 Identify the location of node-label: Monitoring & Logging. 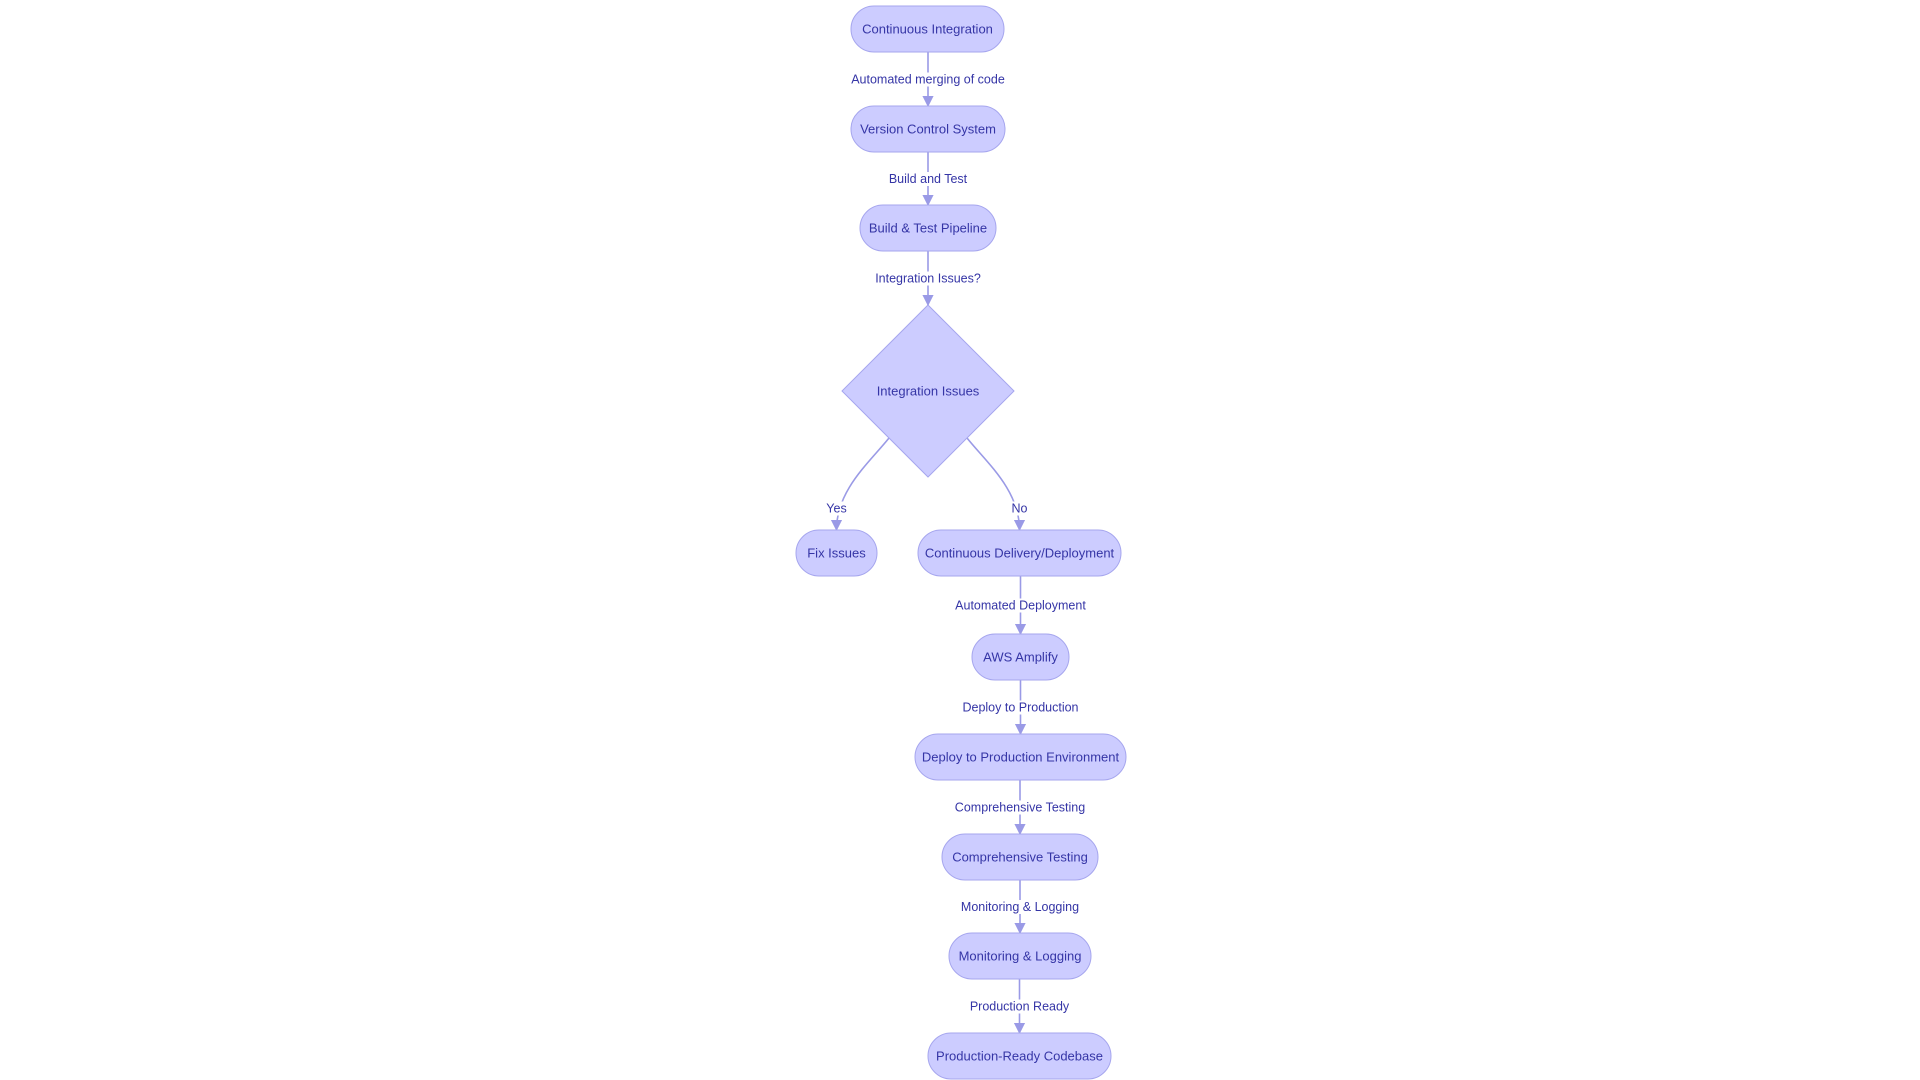
(1020, 956).